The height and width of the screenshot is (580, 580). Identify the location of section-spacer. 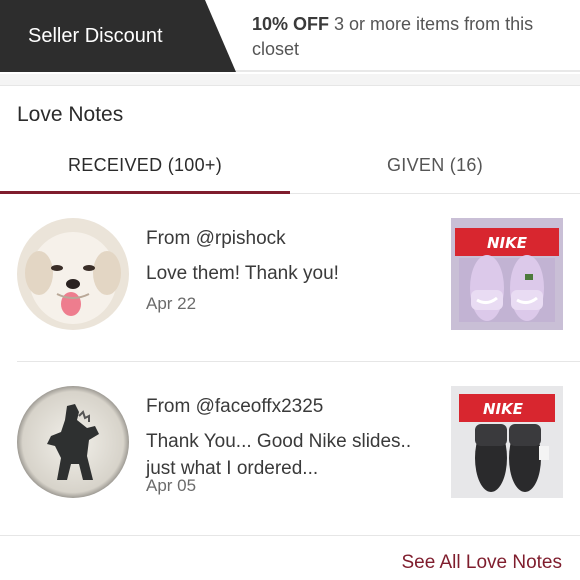
(290, 80).